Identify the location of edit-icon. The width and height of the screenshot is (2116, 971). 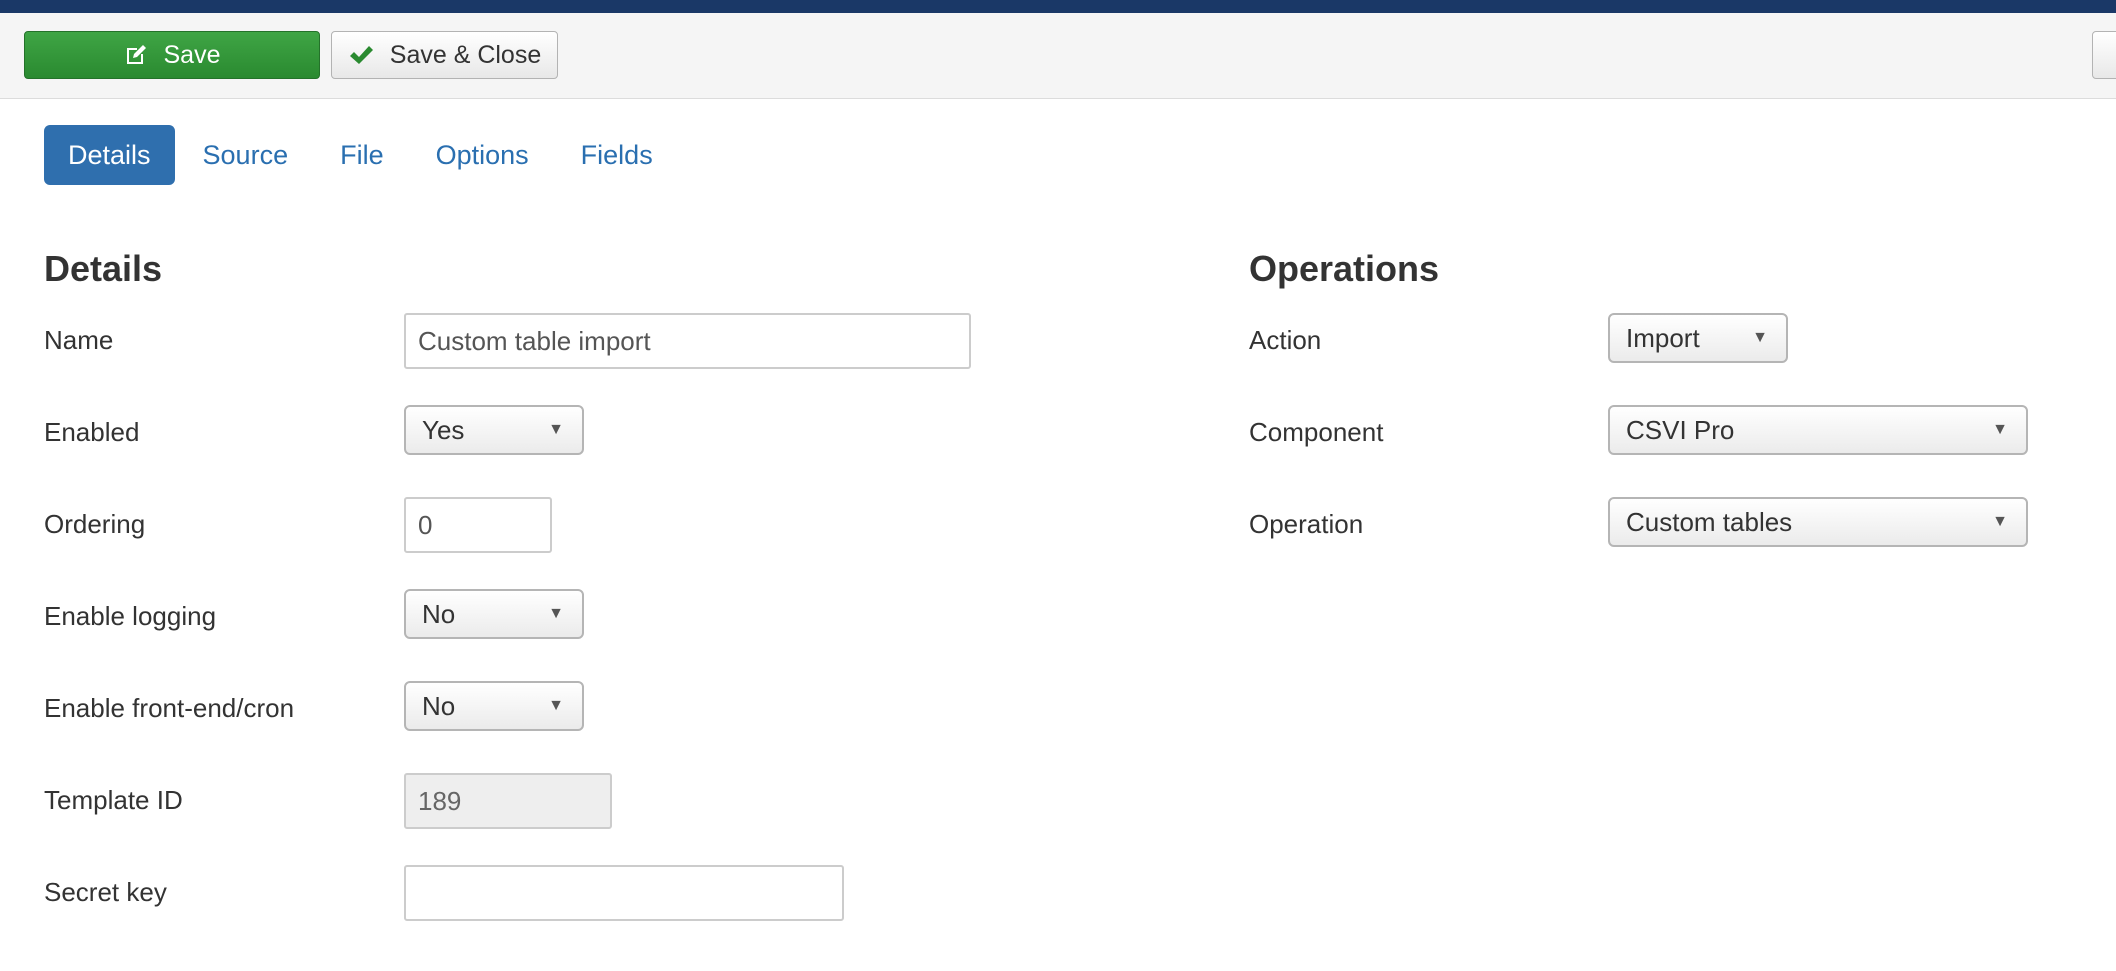
(136, 55).